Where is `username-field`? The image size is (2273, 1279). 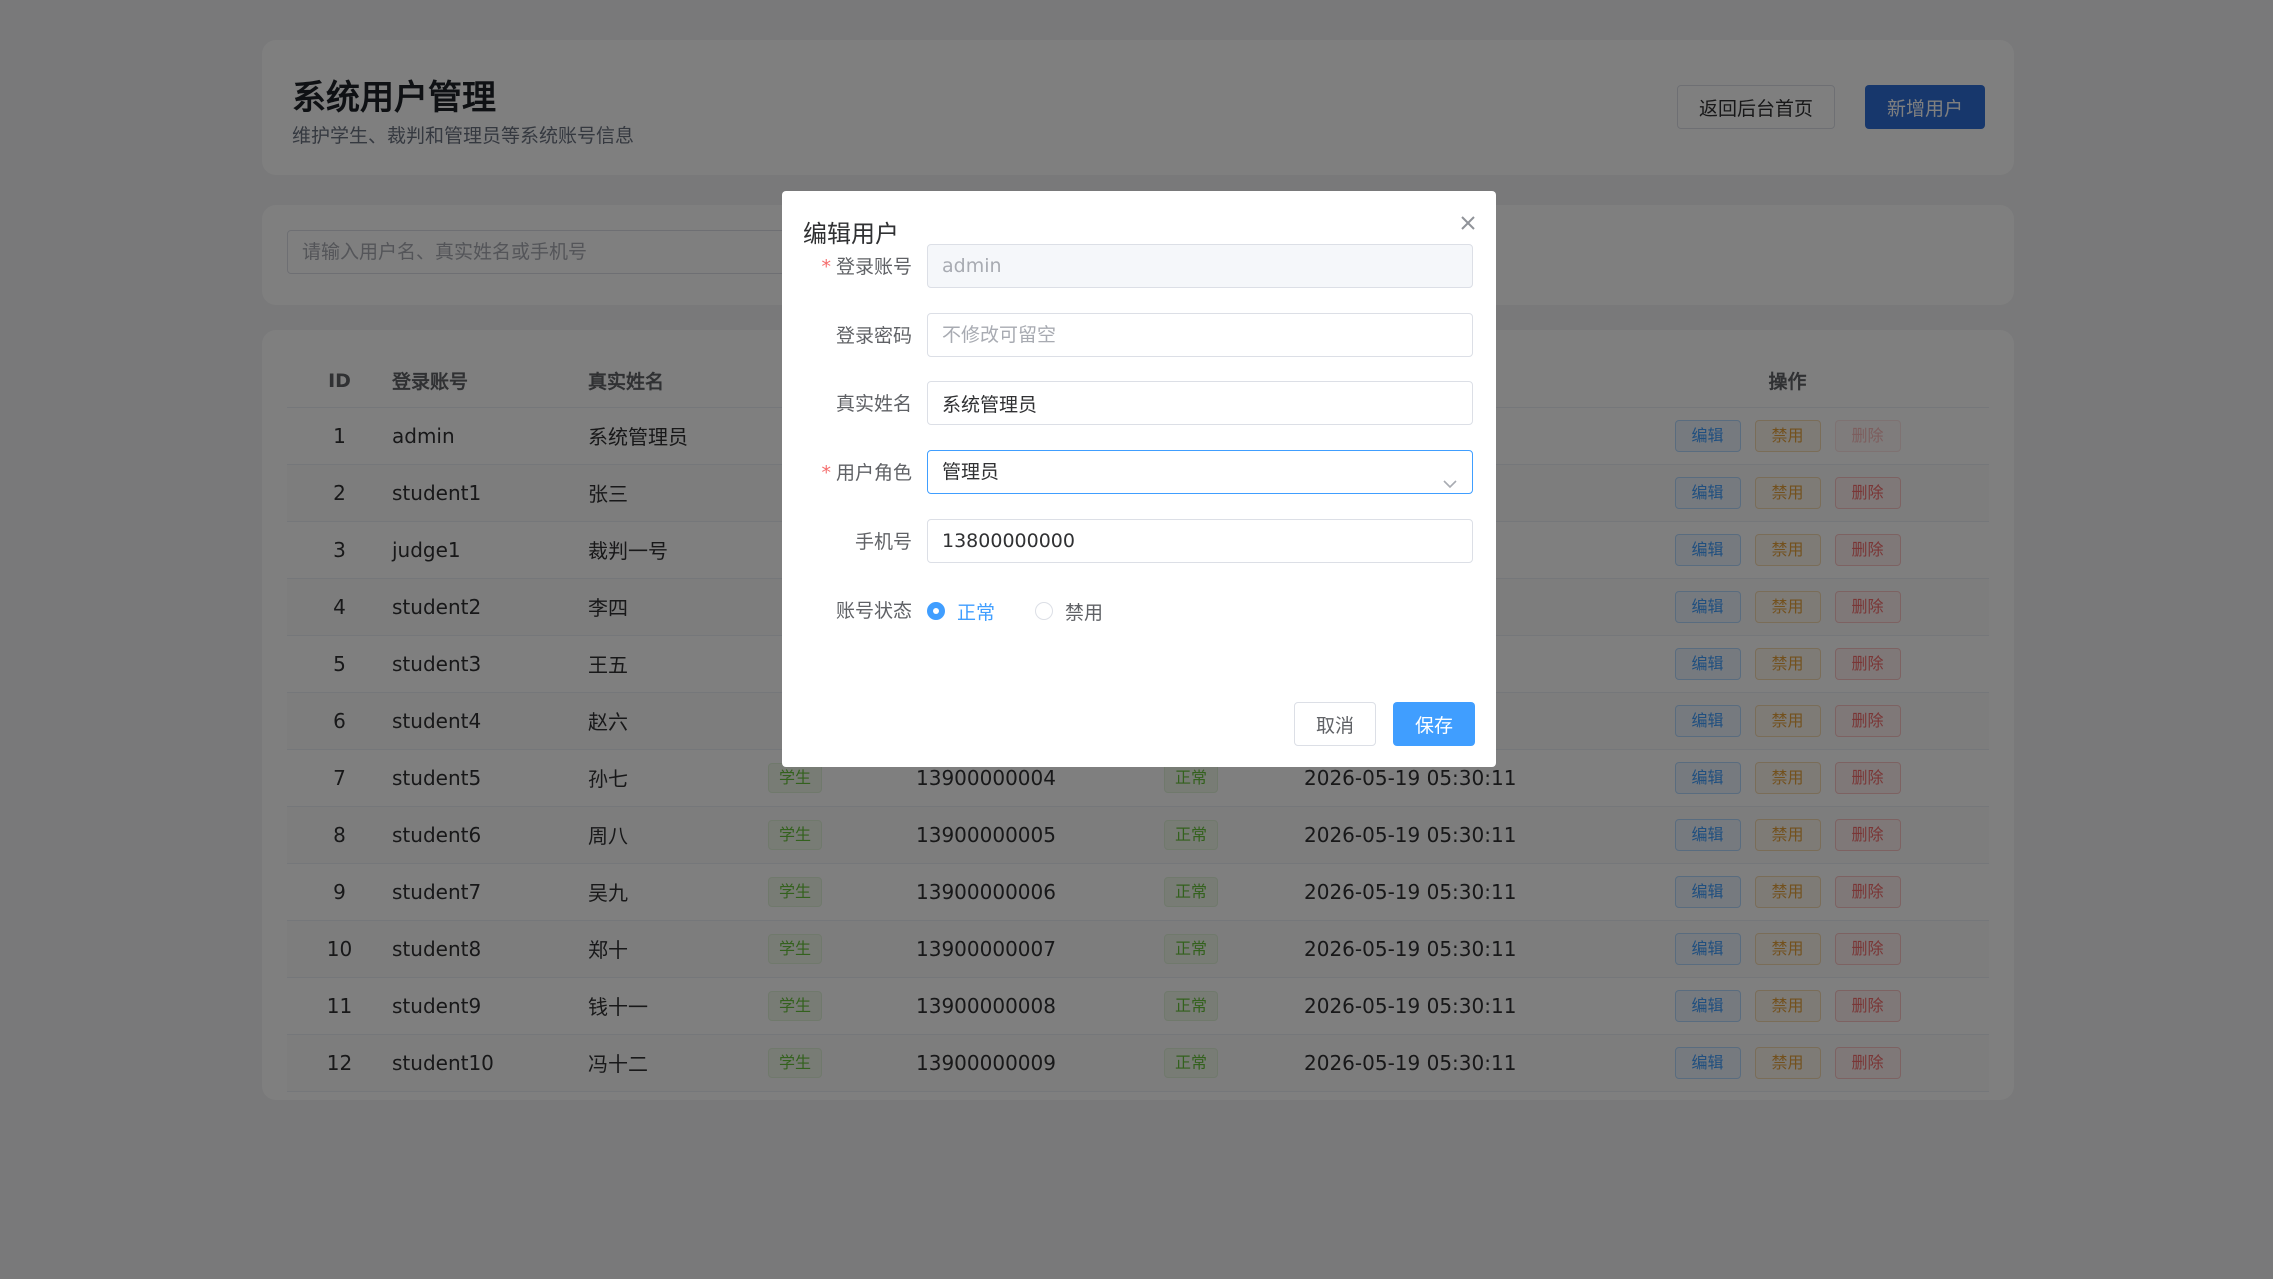
username-field is located at coordinates (1200, 266).